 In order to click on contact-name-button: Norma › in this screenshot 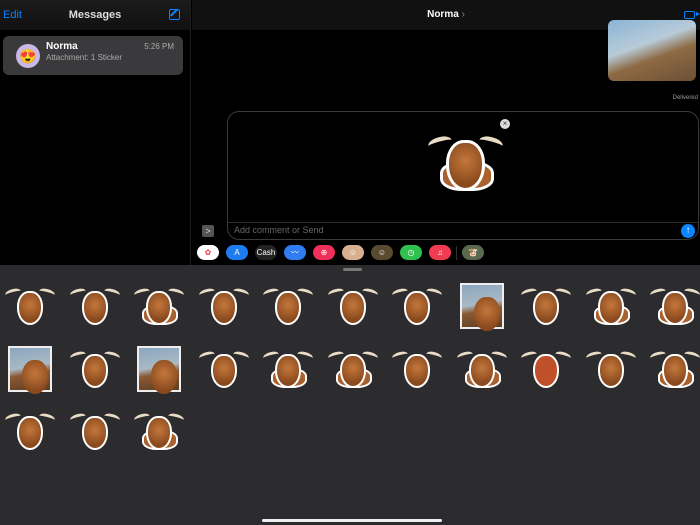, I will do `click(446, 14)`.